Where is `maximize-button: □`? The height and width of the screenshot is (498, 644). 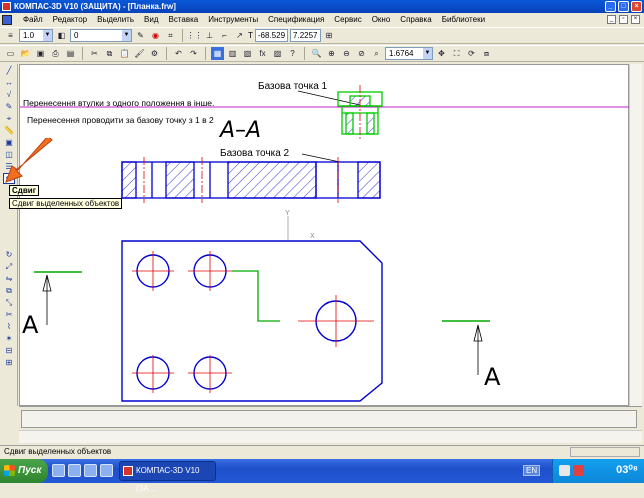
maximize-button: □ is located at coordinates (623, 6).